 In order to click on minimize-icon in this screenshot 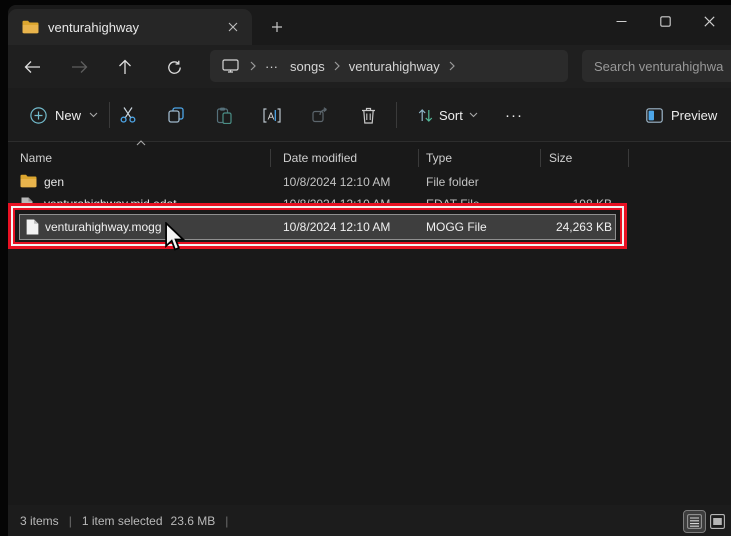, I will do `click(621, 21)`.